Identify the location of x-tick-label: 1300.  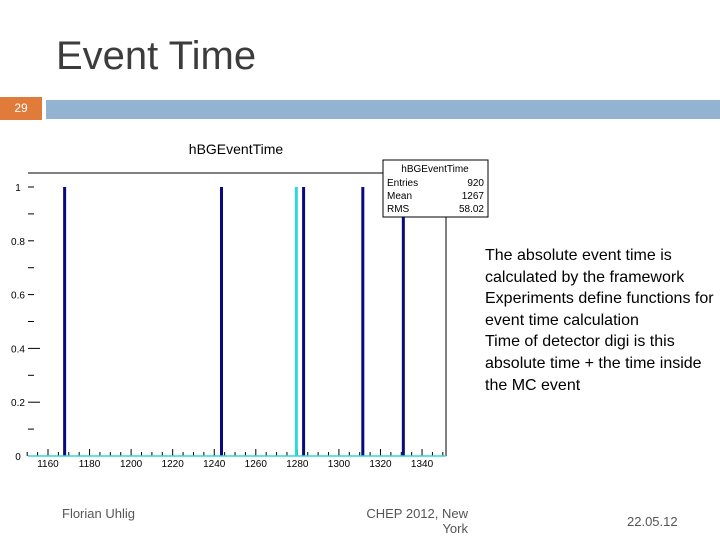
(339, 464).